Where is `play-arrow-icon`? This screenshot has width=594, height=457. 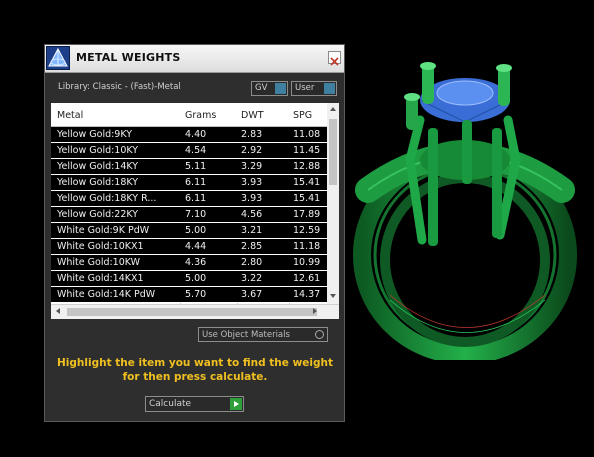
play-arrow-icon is located at coordinates (236, 404).